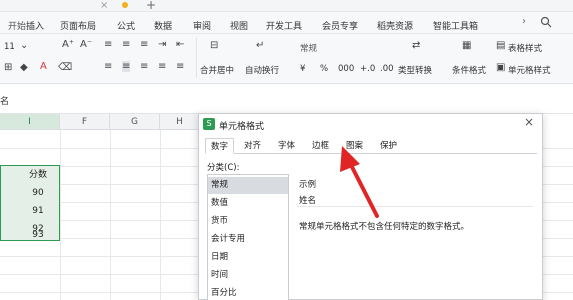 The image size is (573, 300). I want to click on annotation-arrow-icon, so click(359, 182).